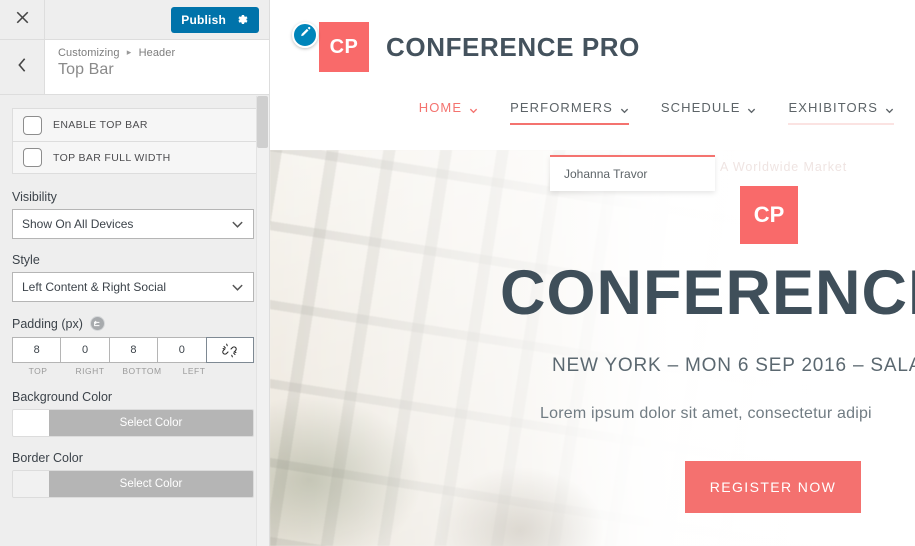  What do you see at coordinates (194, 371) in the screenshot?
I see `padding-label-left: LEFT` at bounding box center [194, 371].